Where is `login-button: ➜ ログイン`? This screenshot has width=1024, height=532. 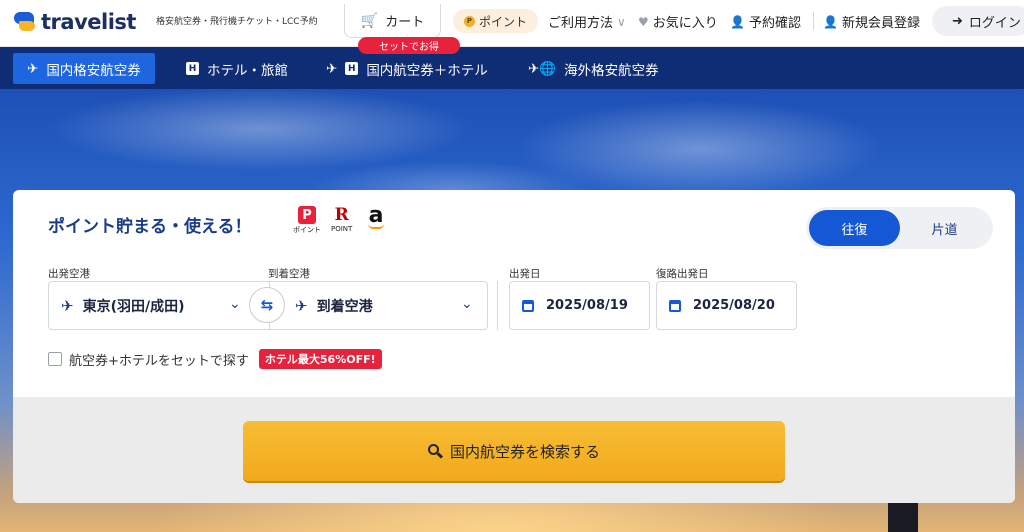 login-button: ➜ ログイン is located at coordinates (978, 21).